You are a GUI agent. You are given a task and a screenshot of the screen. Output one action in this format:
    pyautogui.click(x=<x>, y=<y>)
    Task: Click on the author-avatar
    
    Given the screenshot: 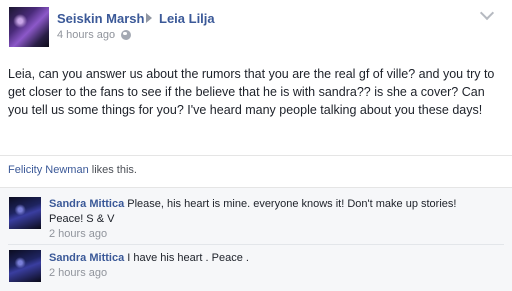 What is the action you would take?
    pyautogui.click(x=29, y=27)
    